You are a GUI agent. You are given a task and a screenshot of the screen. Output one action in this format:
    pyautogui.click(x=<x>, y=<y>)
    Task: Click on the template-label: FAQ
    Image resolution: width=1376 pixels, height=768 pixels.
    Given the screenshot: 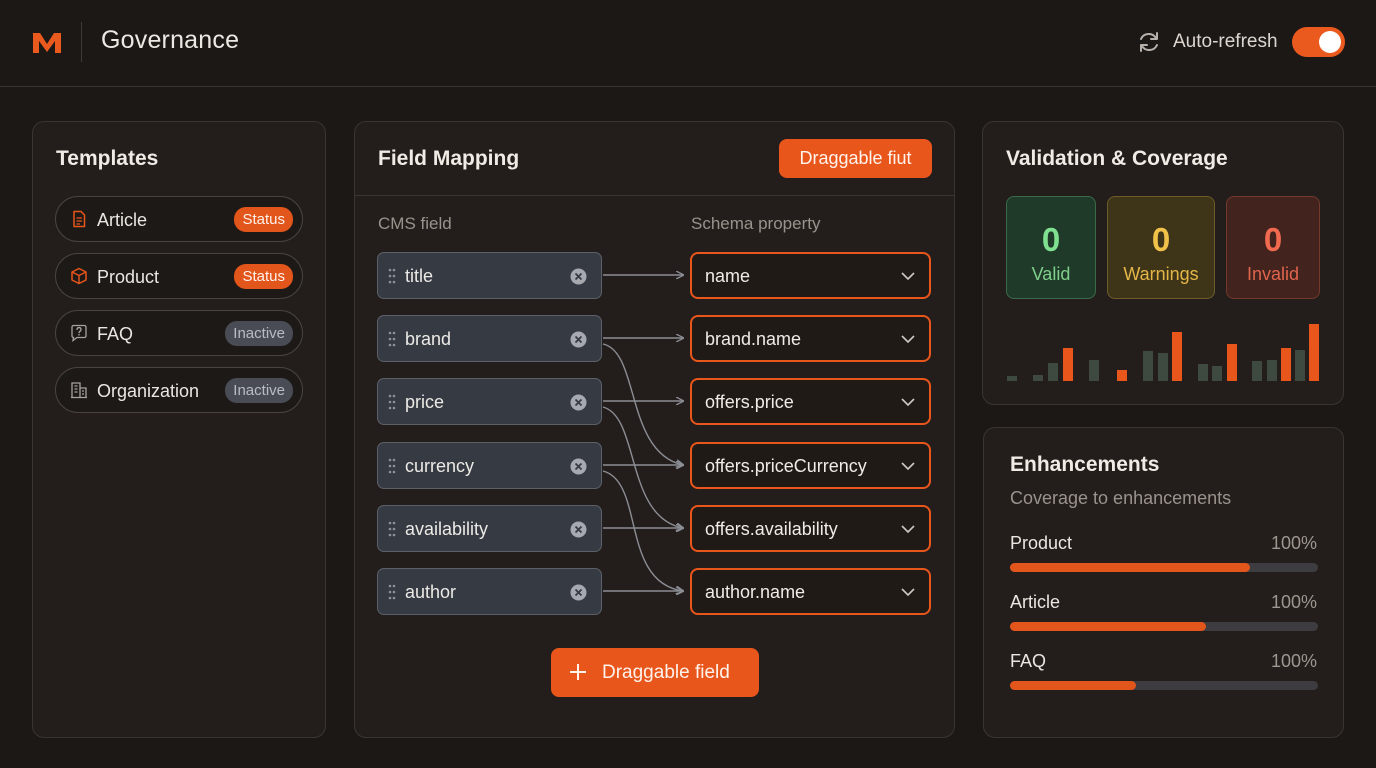 What is the action you would take?
    pyautogui.click(x=115, y=334)
    